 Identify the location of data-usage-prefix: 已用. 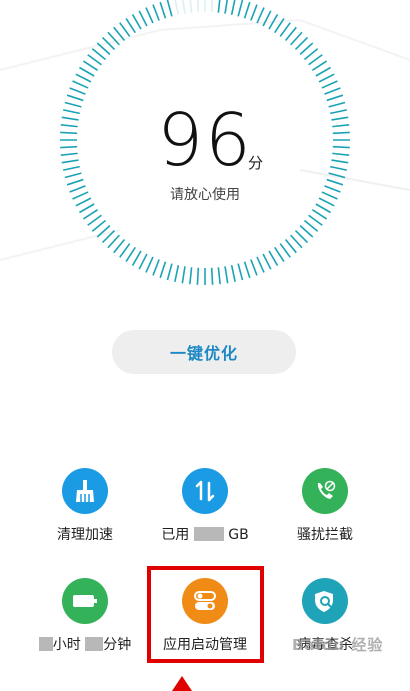
(175, 535).